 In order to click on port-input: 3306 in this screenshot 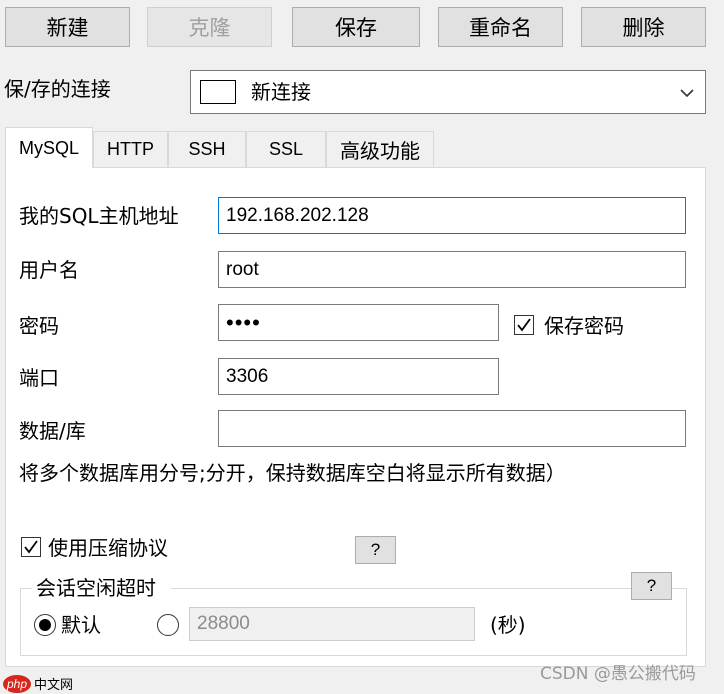, I will do `click(358, 376)`.